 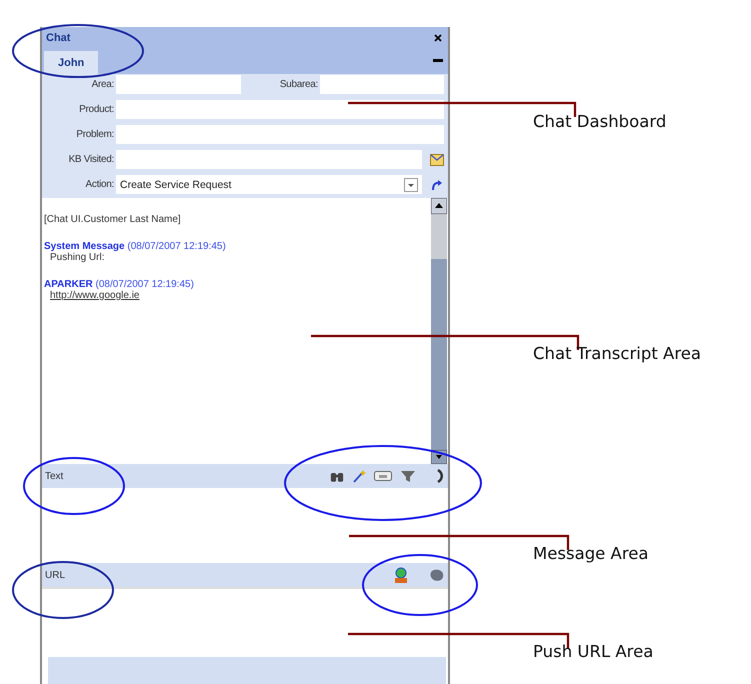 I want to click on message-sender: System Message, so click(x=84, y=246).